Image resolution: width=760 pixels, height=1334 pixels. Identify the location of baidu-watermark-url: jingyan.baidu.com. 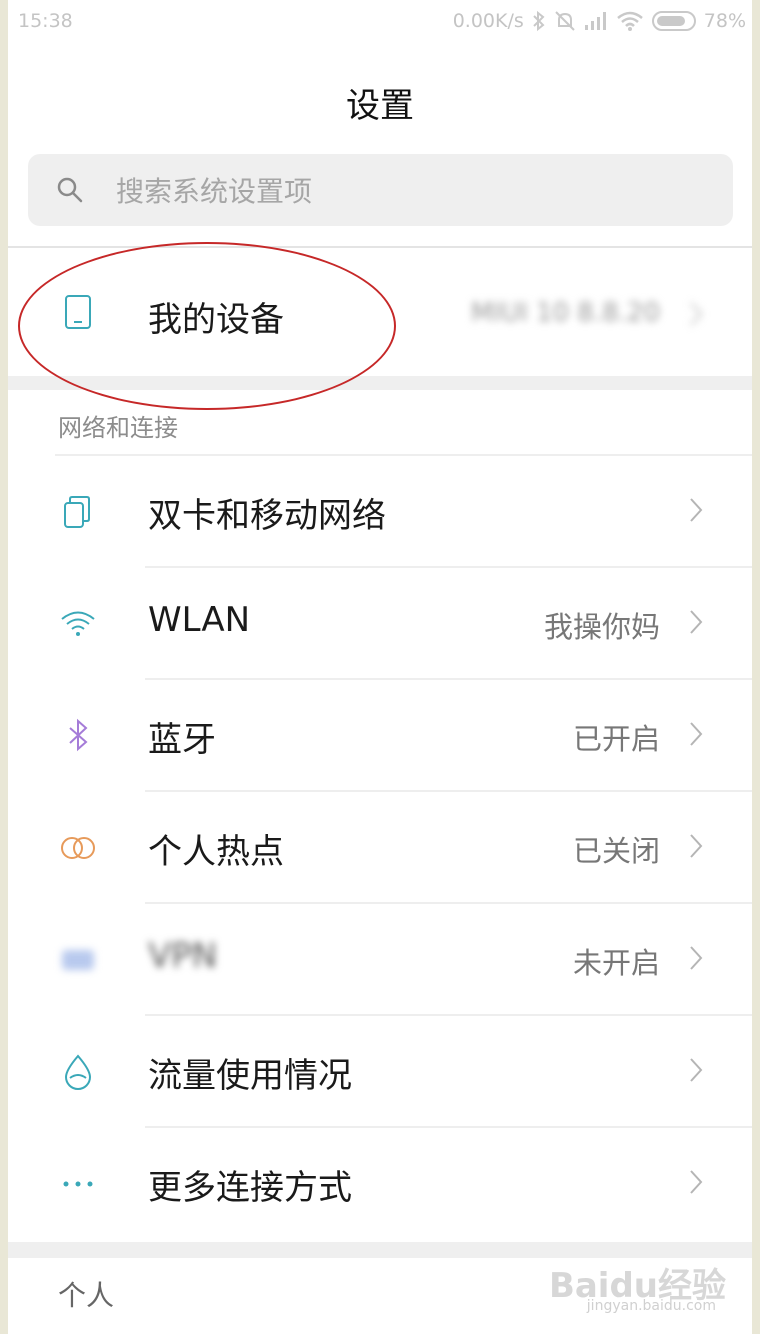
(651, 1306).